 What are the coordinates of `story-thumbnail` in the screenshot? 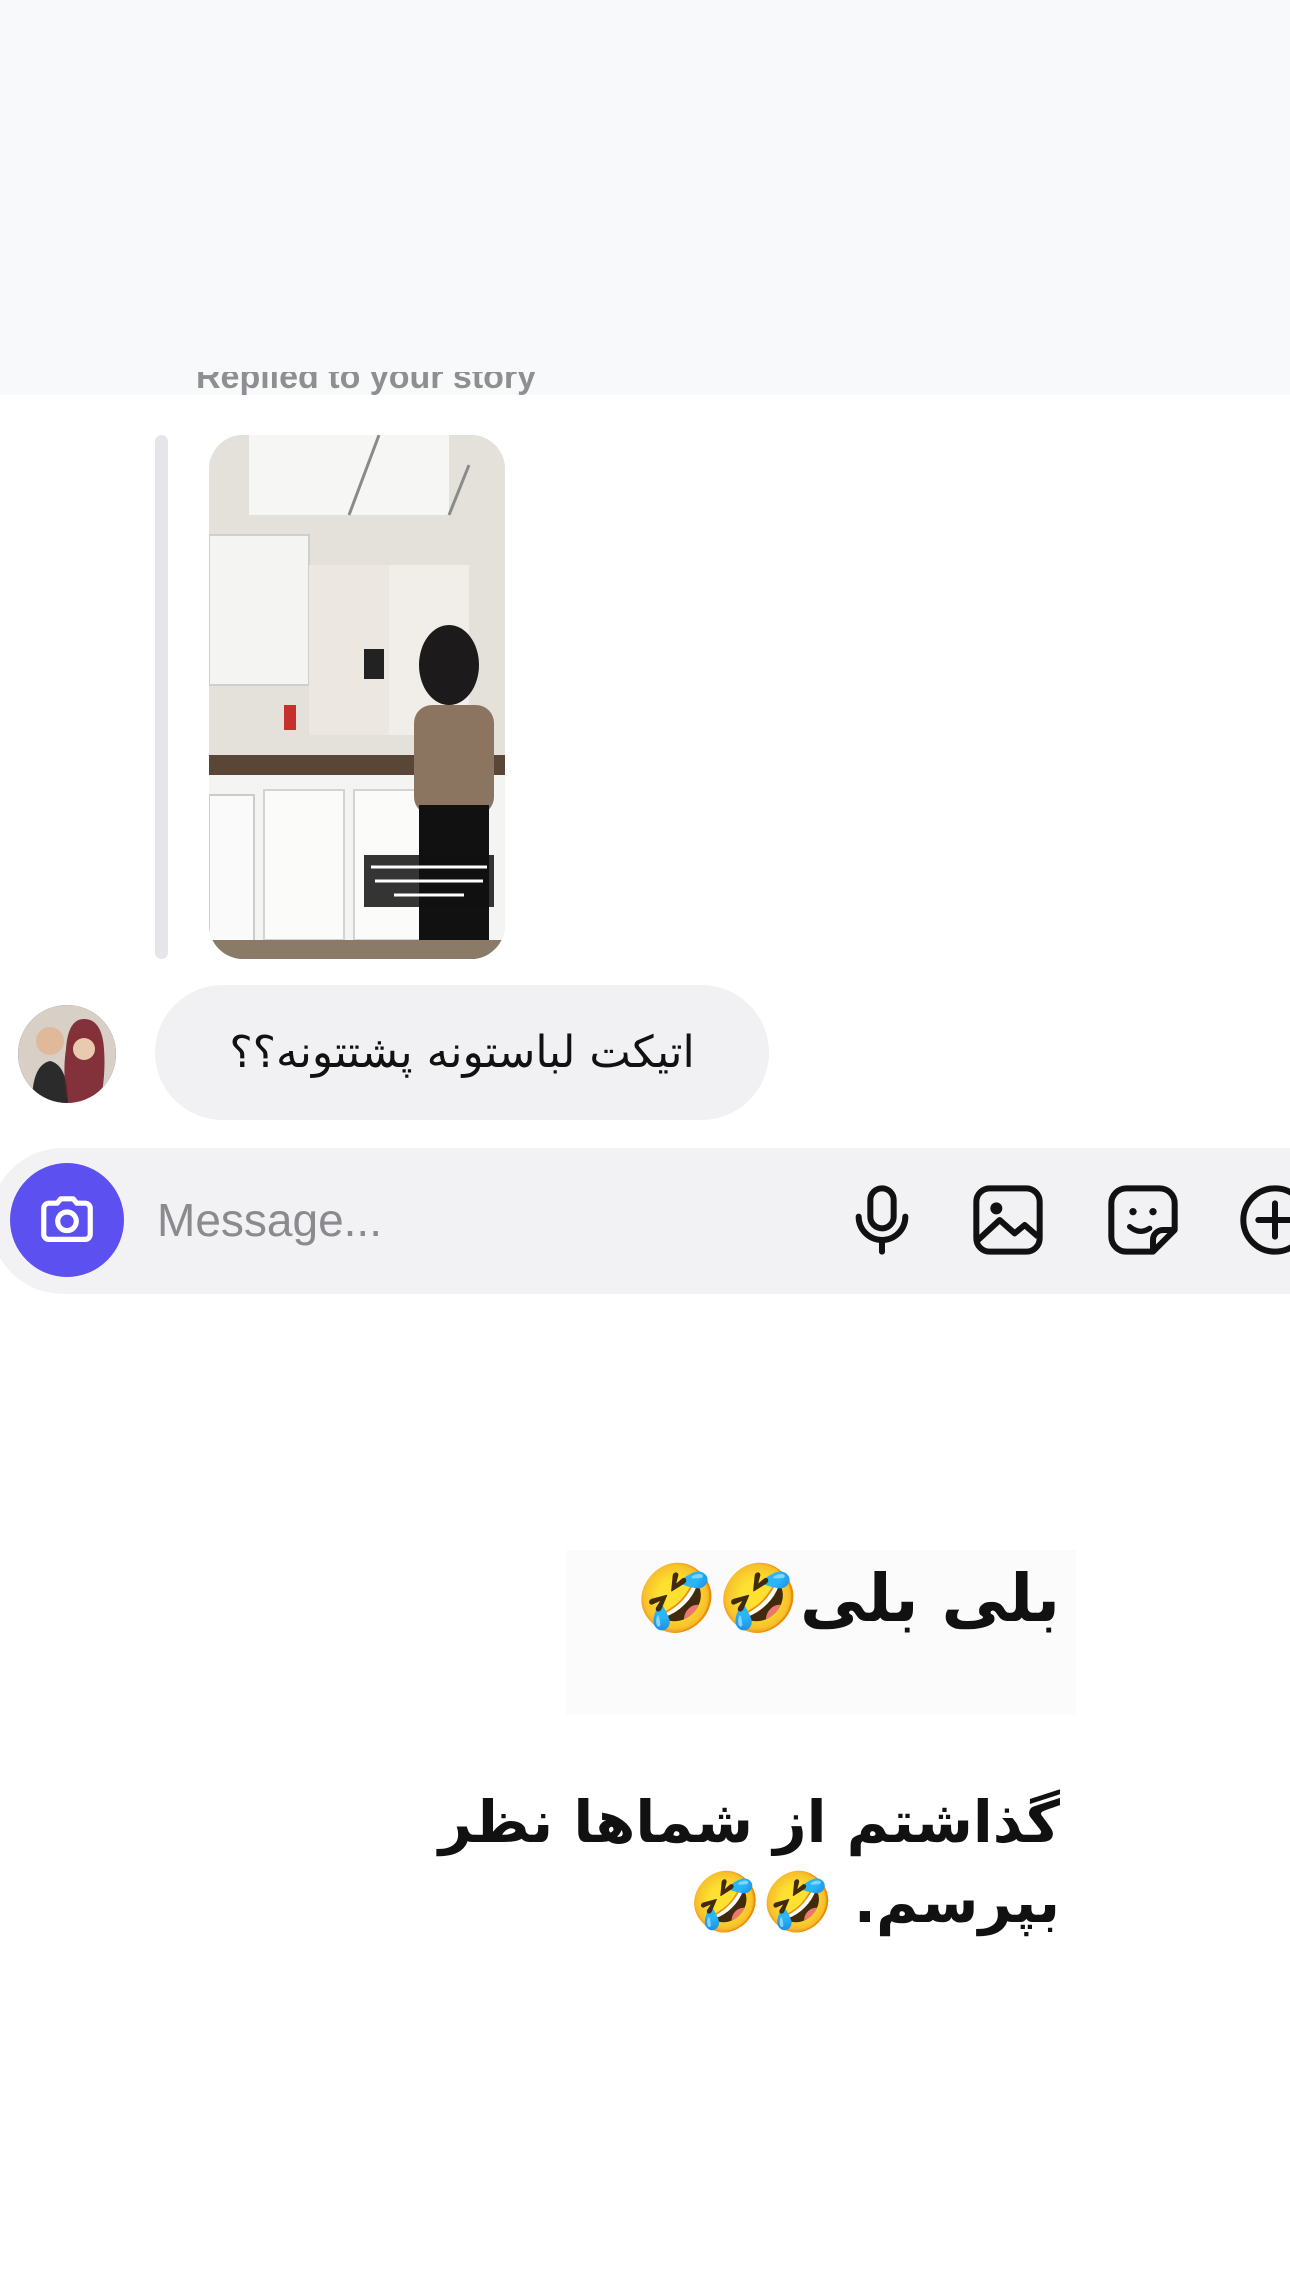 It's located at (357, 697).